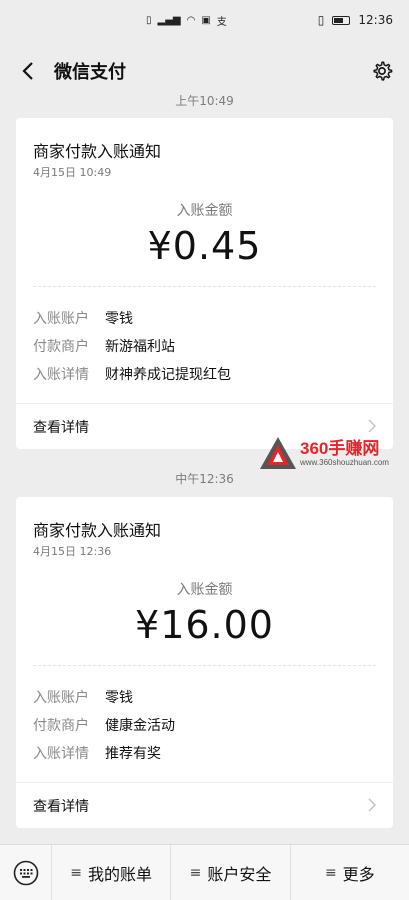 Image resolution: width=409 pixels, height=900 pixels. What do you see at coordinates (28, 71) in the screenshot?
I see `back-icon` at bounding box center [28, 71].